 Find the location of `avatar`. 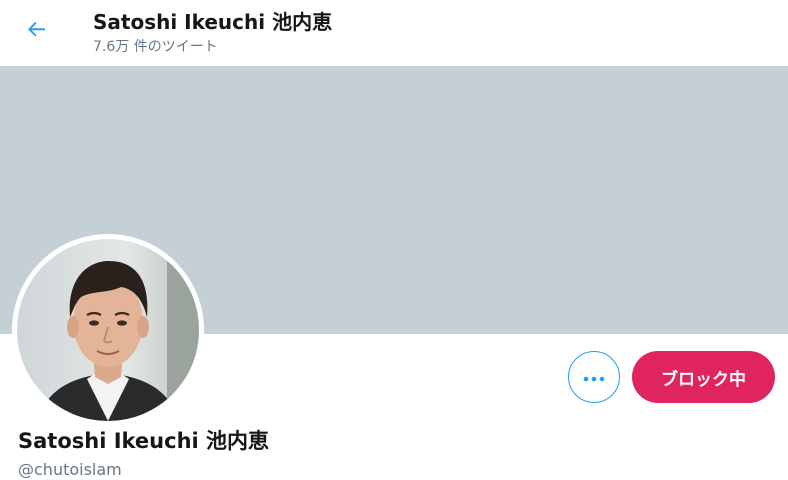

avatar is located at coordinates (108, 330).